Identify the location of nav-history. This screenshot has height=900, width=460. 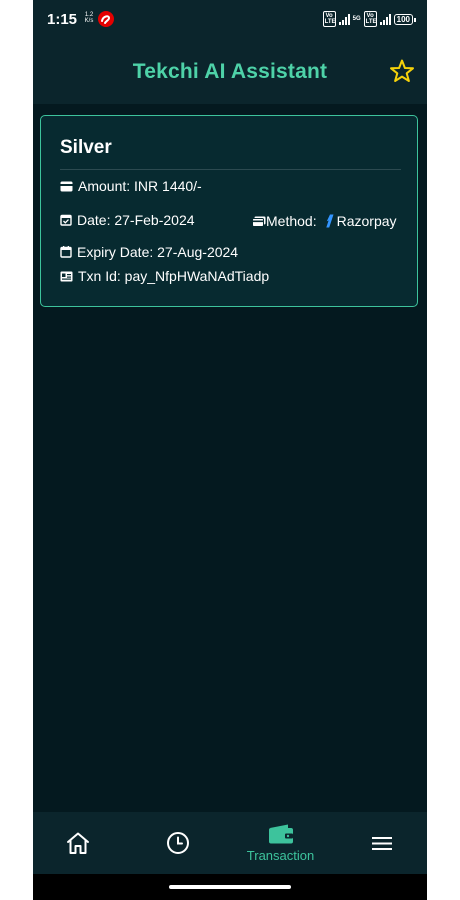
(178, 843).